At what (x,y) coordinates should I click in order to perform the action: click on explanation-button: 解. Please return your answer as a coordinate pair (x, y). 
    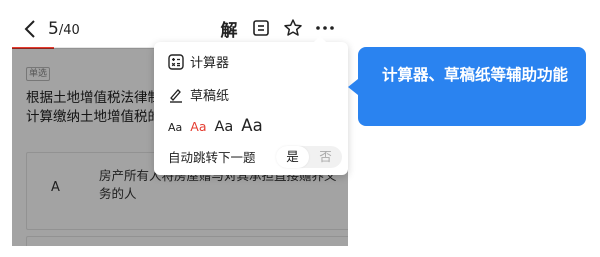
    Looking at the image, I should click on (229, 29).